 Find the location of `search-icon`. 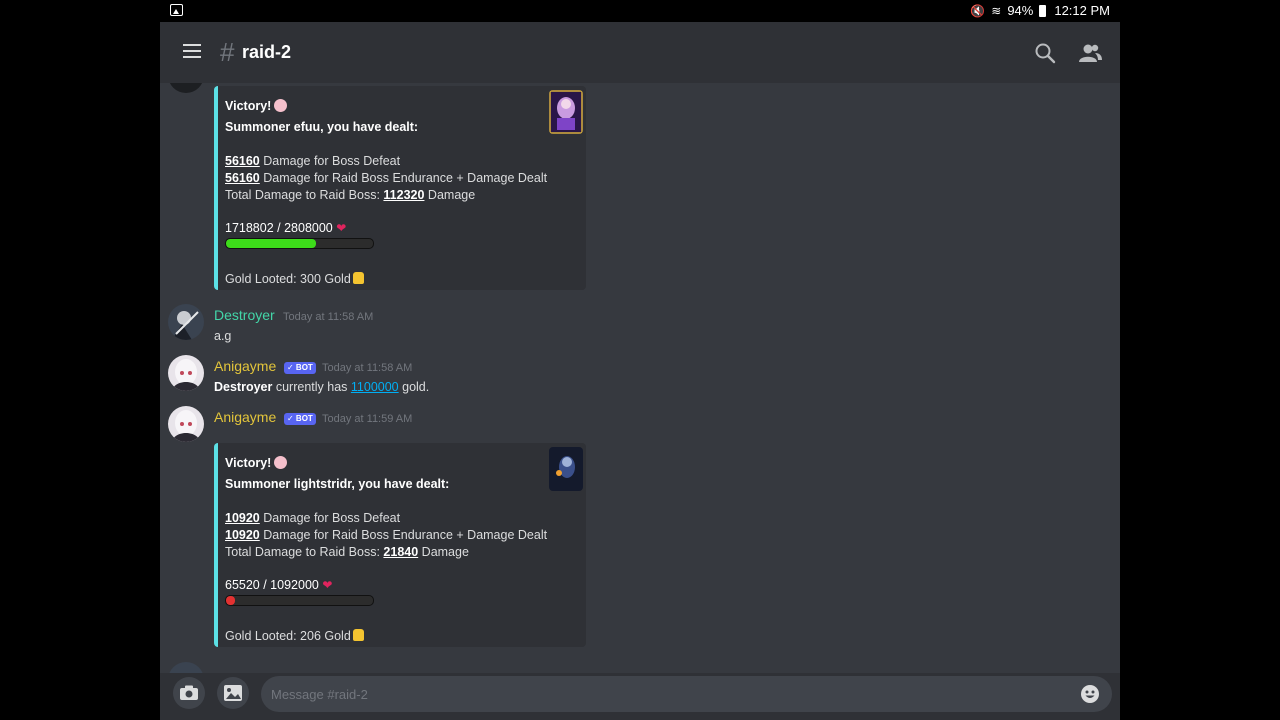

search-icon is located at coordinates (1045, 53).